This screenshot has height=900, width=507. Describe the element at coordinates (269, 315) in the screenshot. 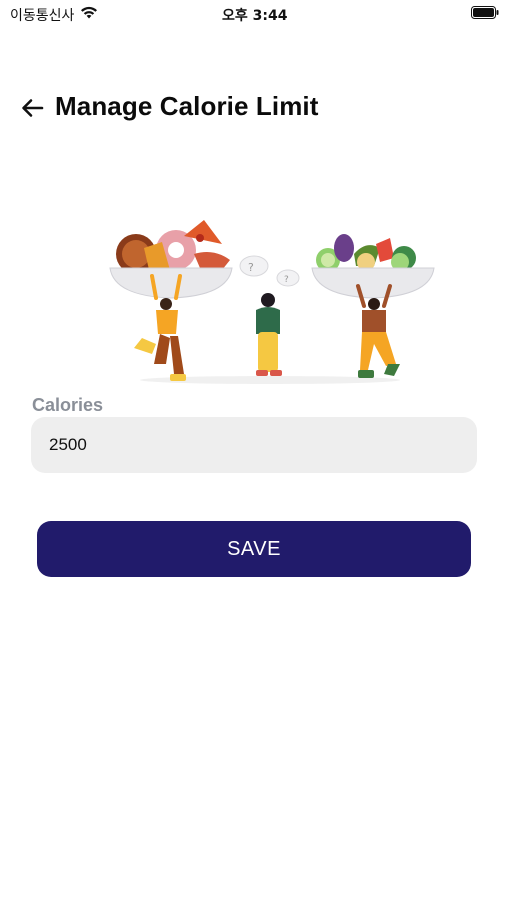

I see `thinking-person: ? ?` at that location.